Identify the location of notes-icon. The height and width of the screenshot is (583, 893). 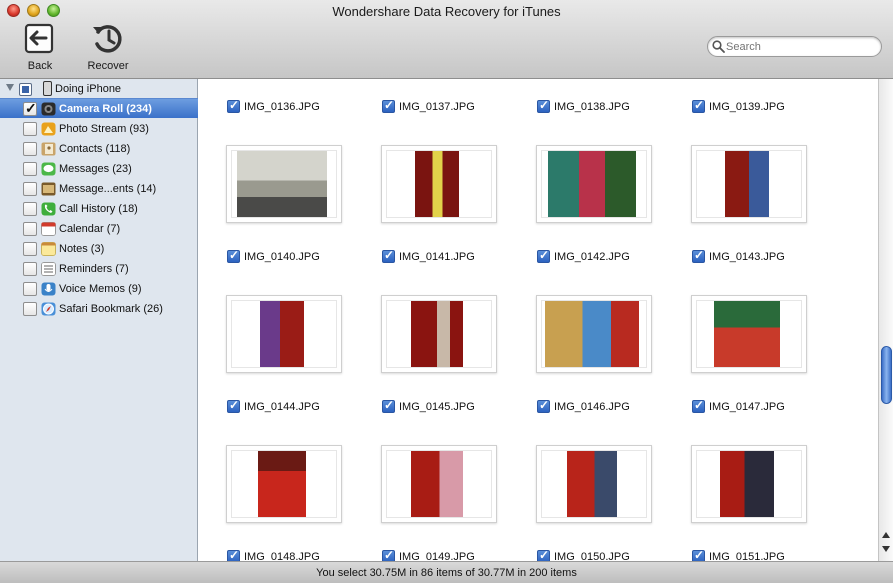
(48, 249).